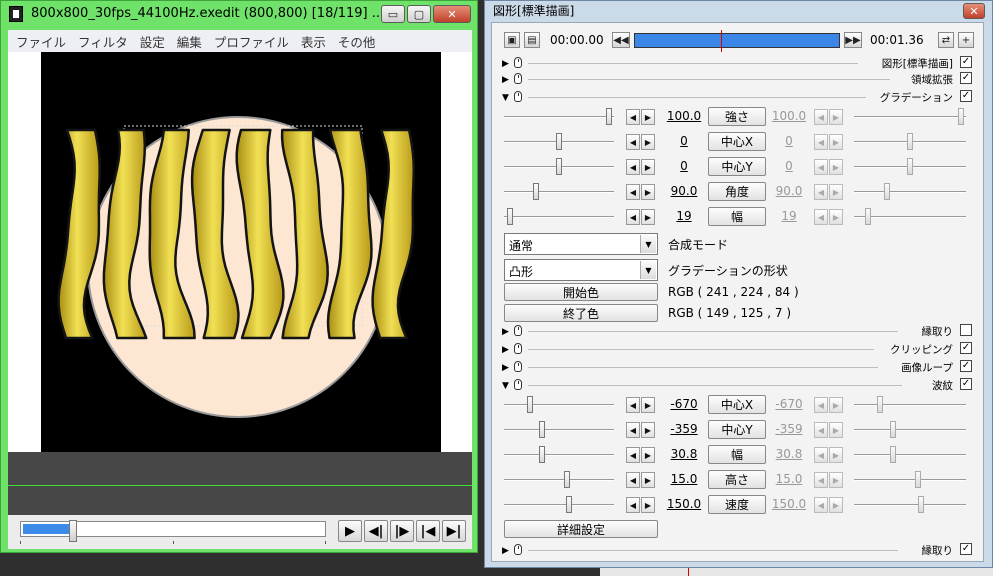  What do you see at coordinates (621, 40) in the screenshot?
I see `rewind-icon: ◀◀` at bounding box center [621, 40].